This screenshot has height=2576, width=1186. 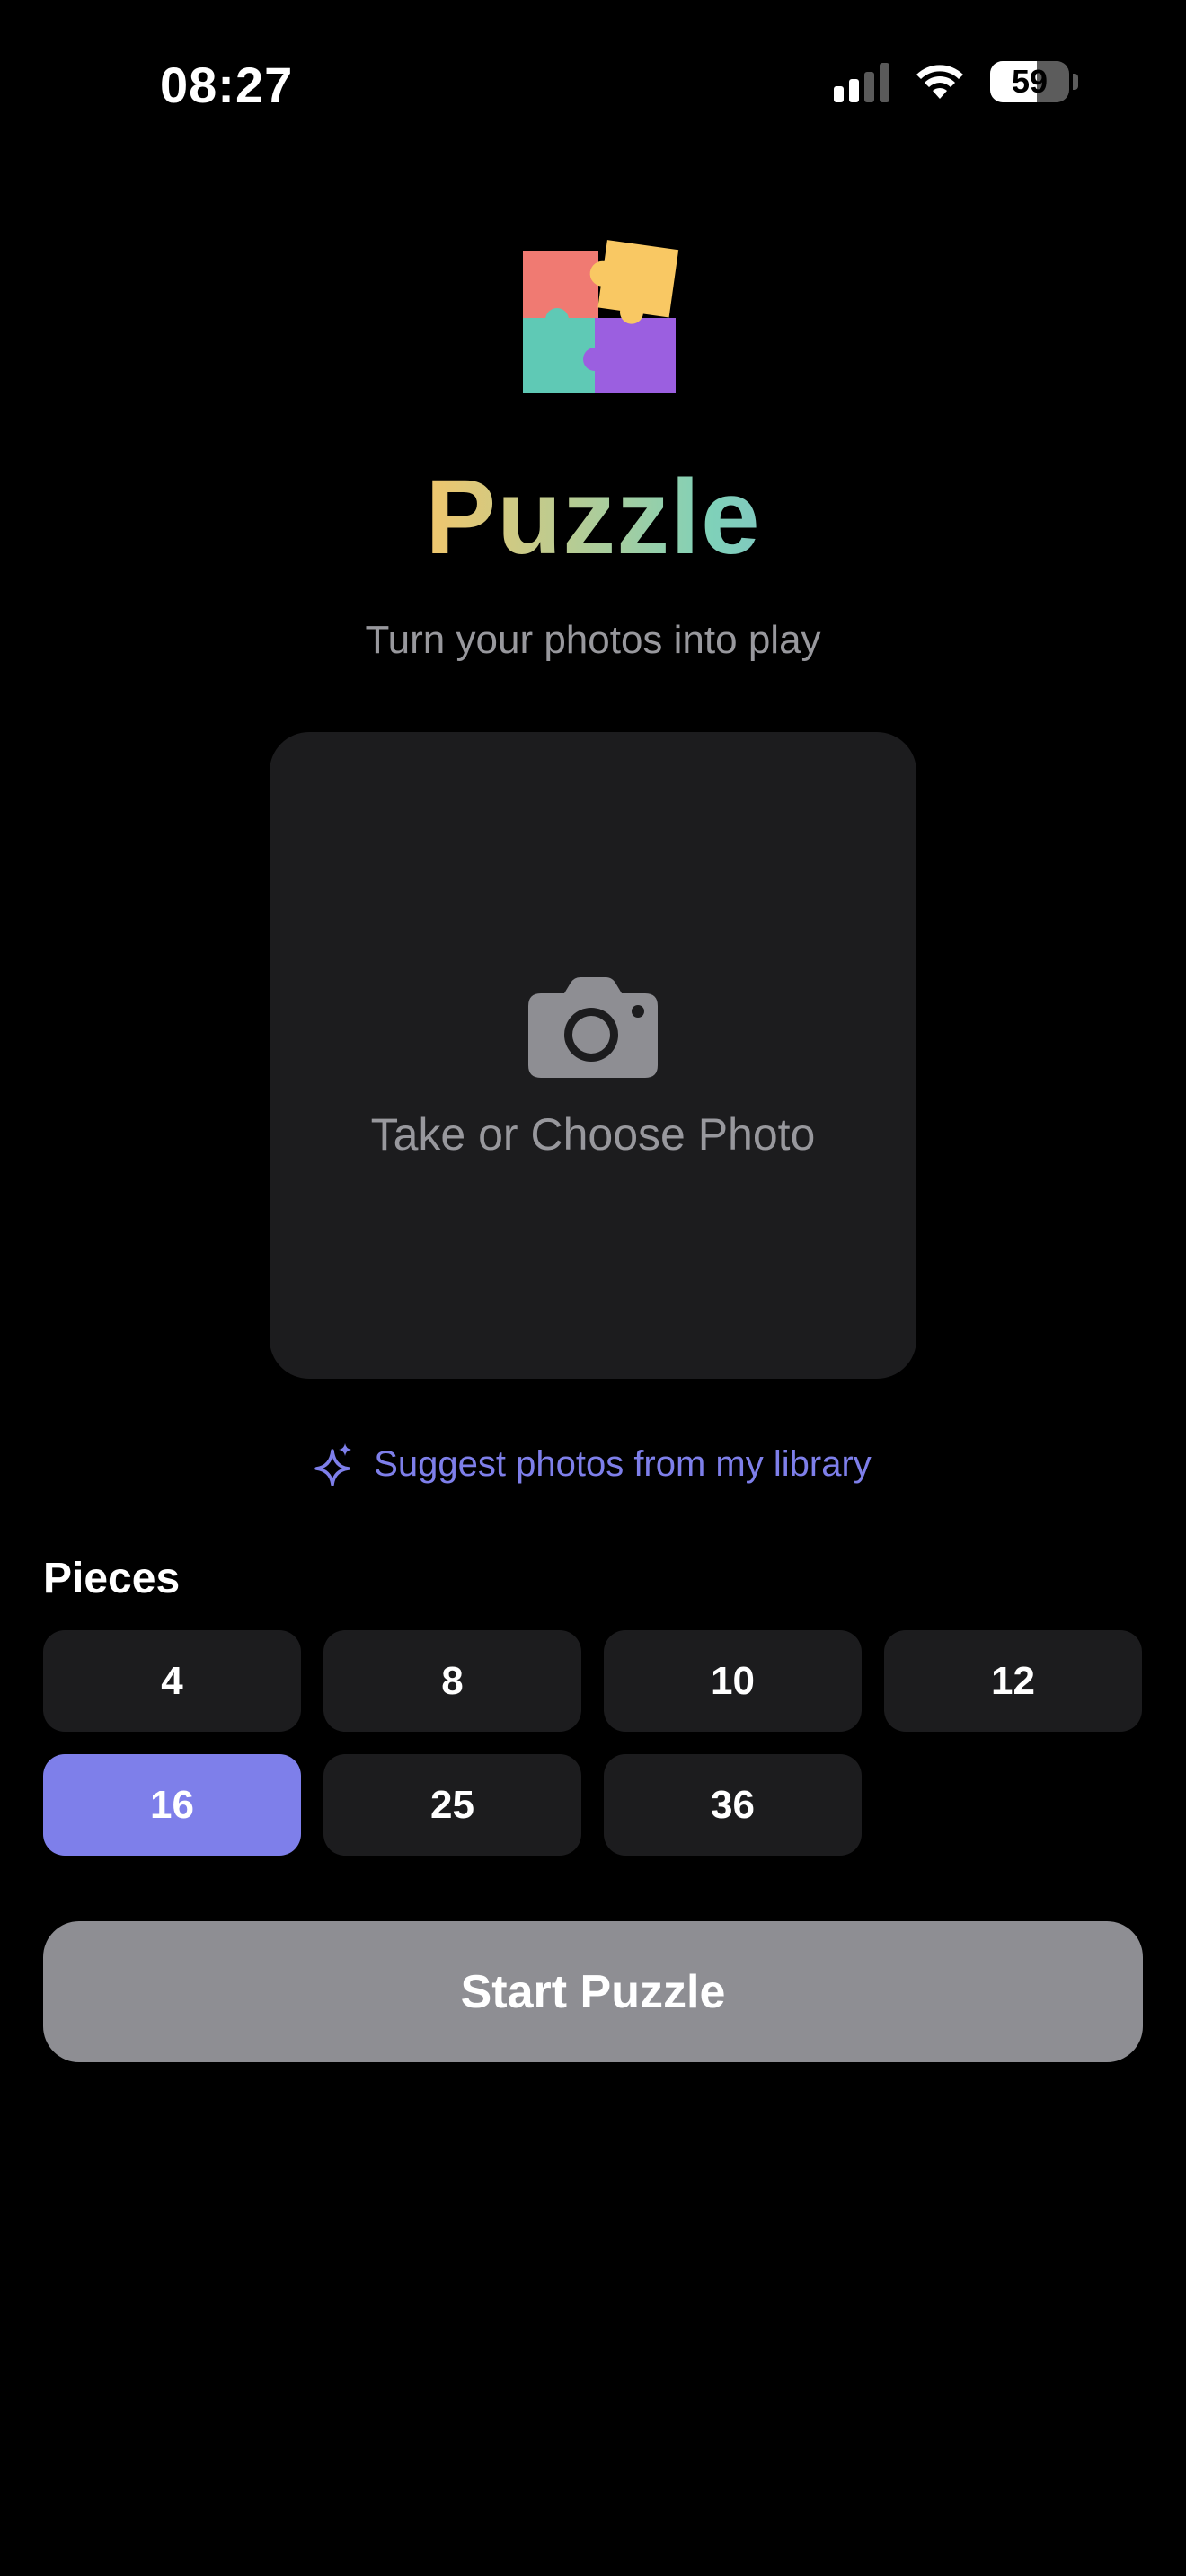 I want to click on pieces-option-8: 8, so click(x=452, y=1681).